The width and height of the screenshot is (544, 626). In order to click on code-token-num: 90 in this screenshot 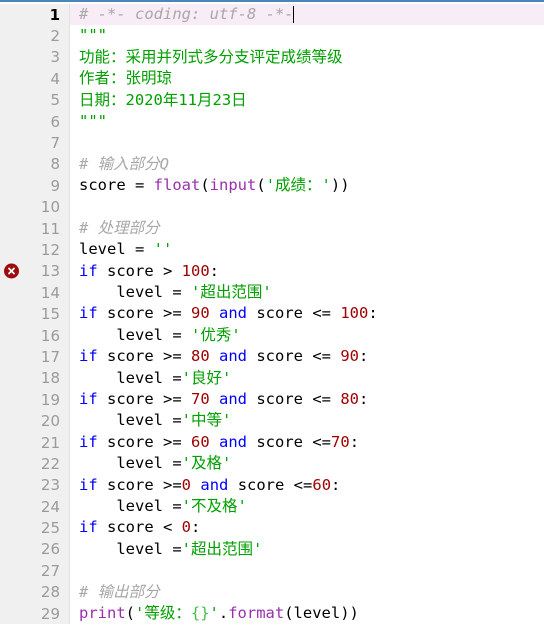, I will do `click(200, 313)`.